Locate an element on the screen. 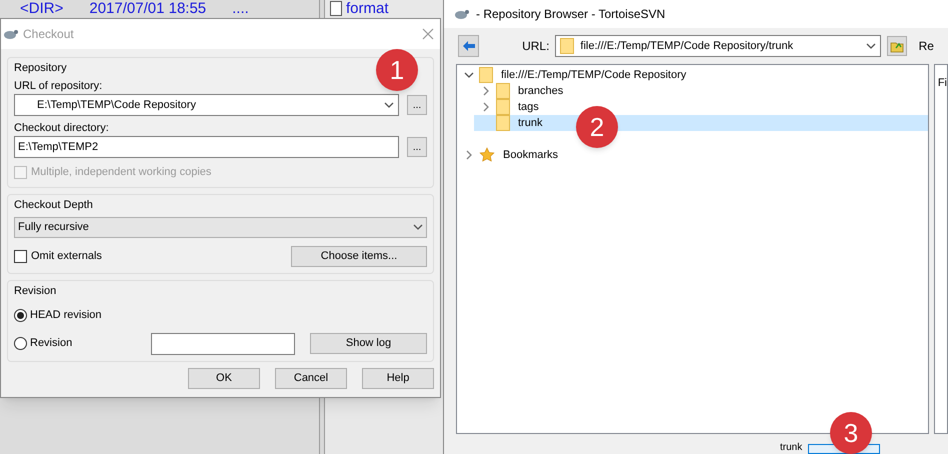  back-button is located at coordinates (469, 46).